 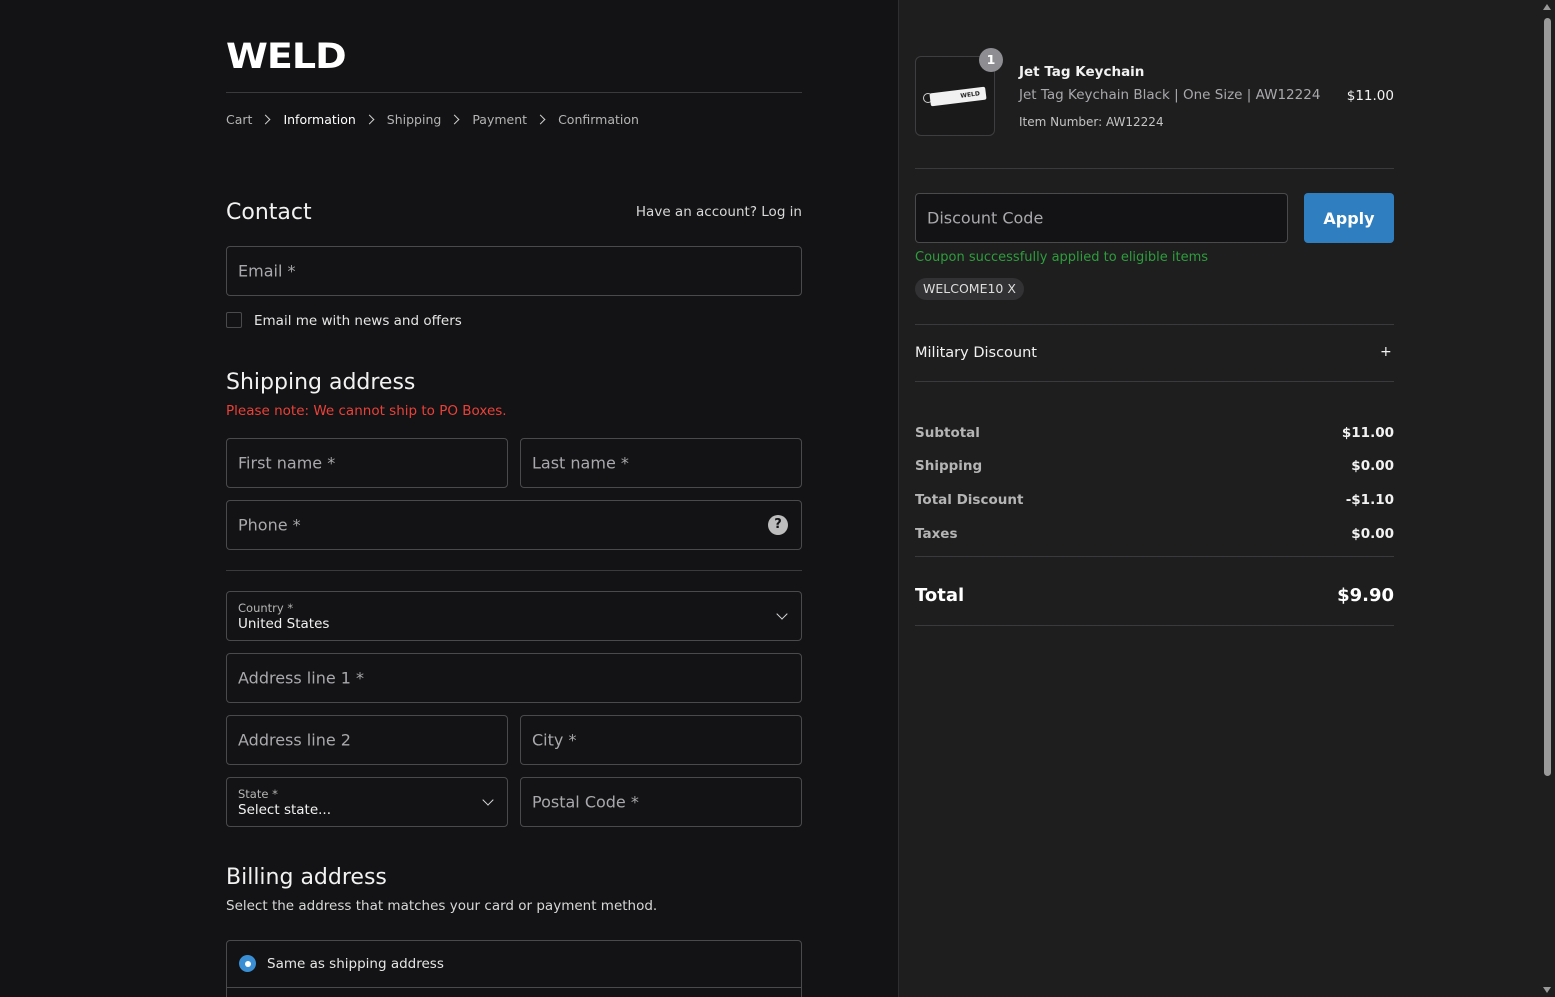 What do you see at coordinates (284, 624) in the screenshot?
I see `country-value: United States` at bounding box center [284, 624].